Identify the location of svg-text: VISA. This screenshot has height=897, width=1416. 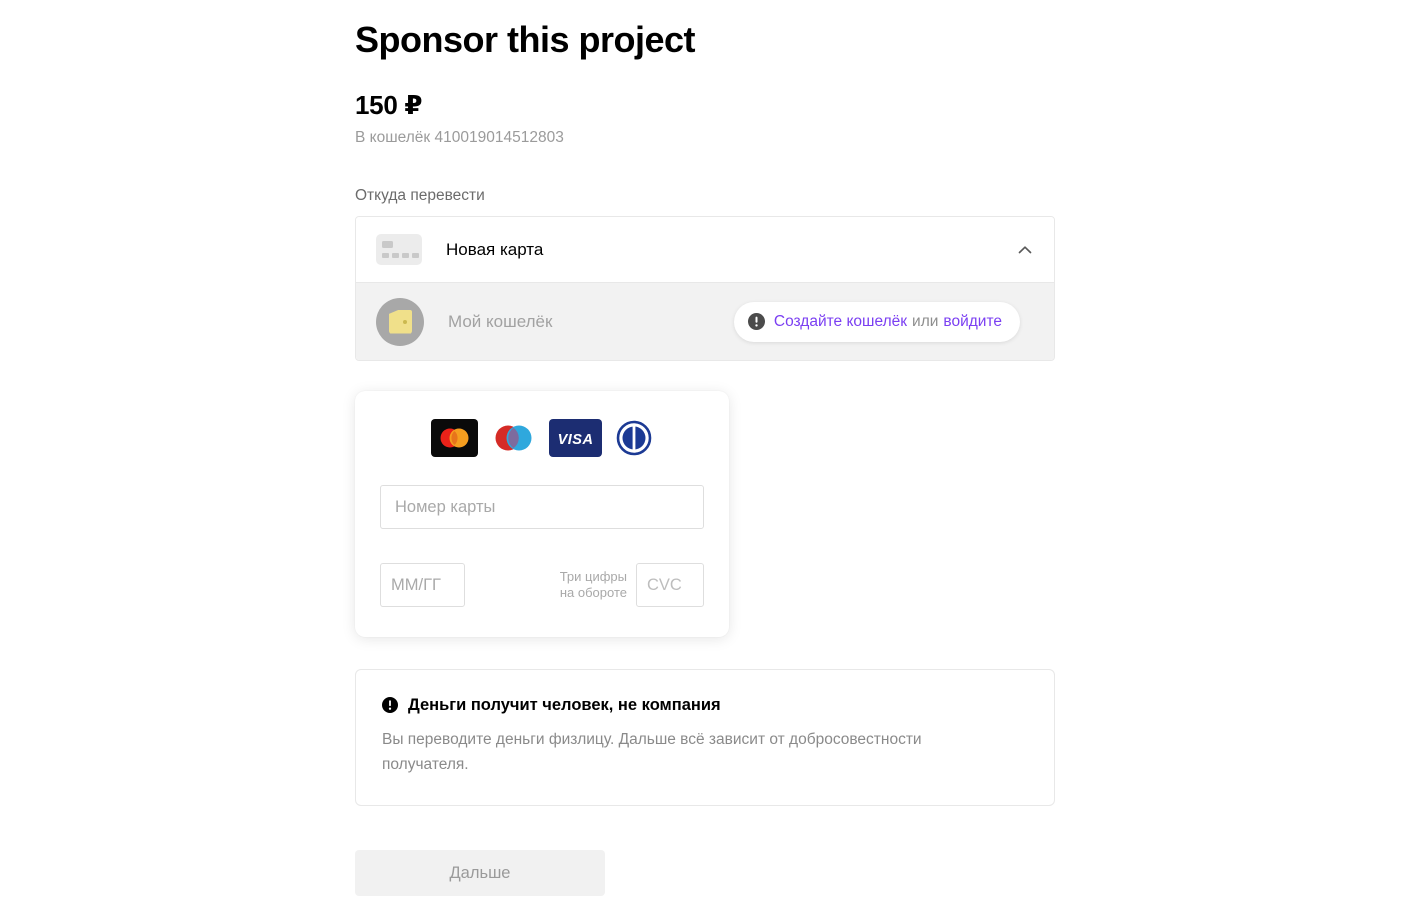
(575, 440).